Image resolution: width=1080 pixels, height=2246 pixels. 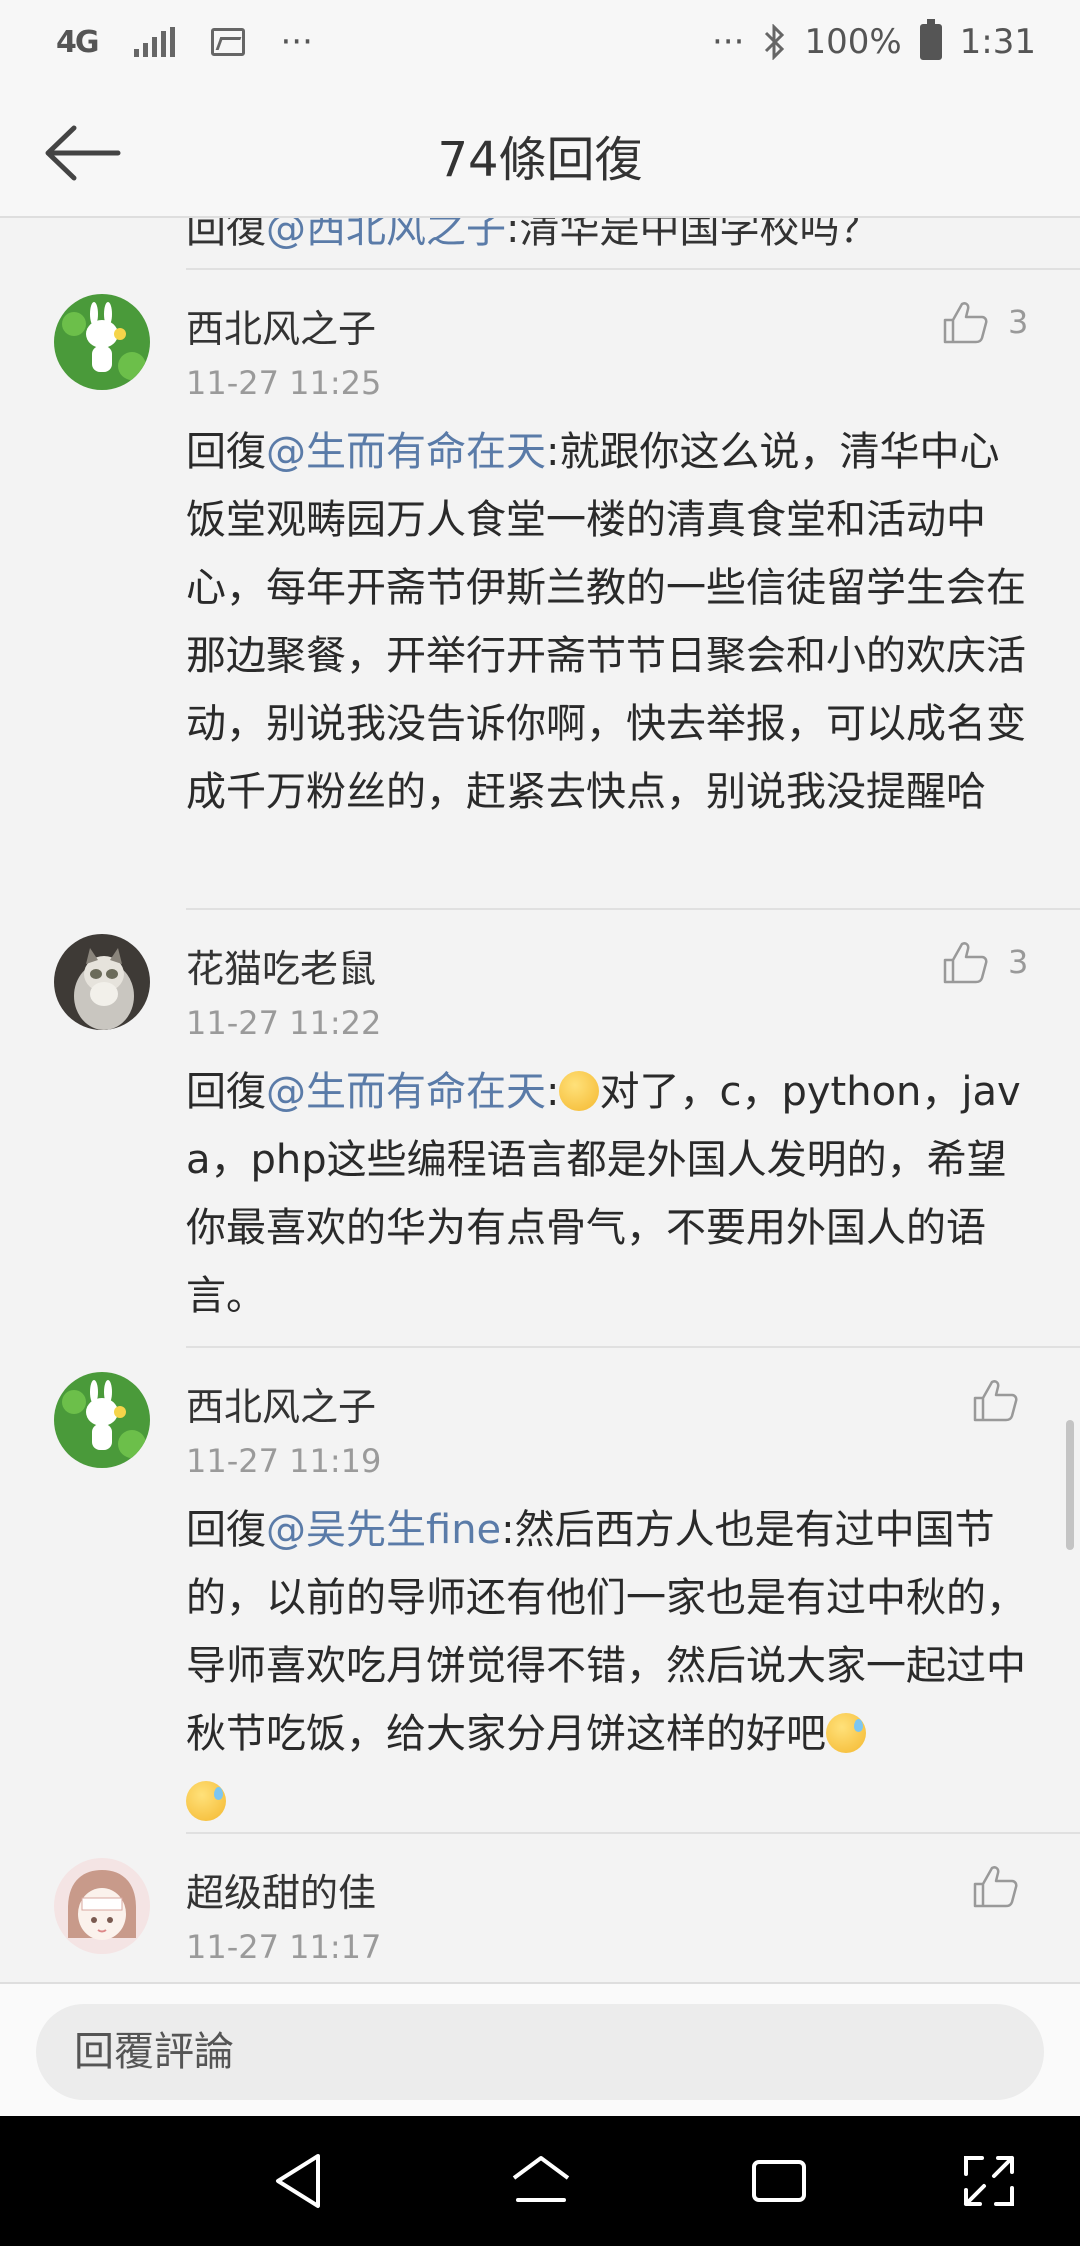 I want to click on title-bar: 74條回復, so click(x=540, y=155).